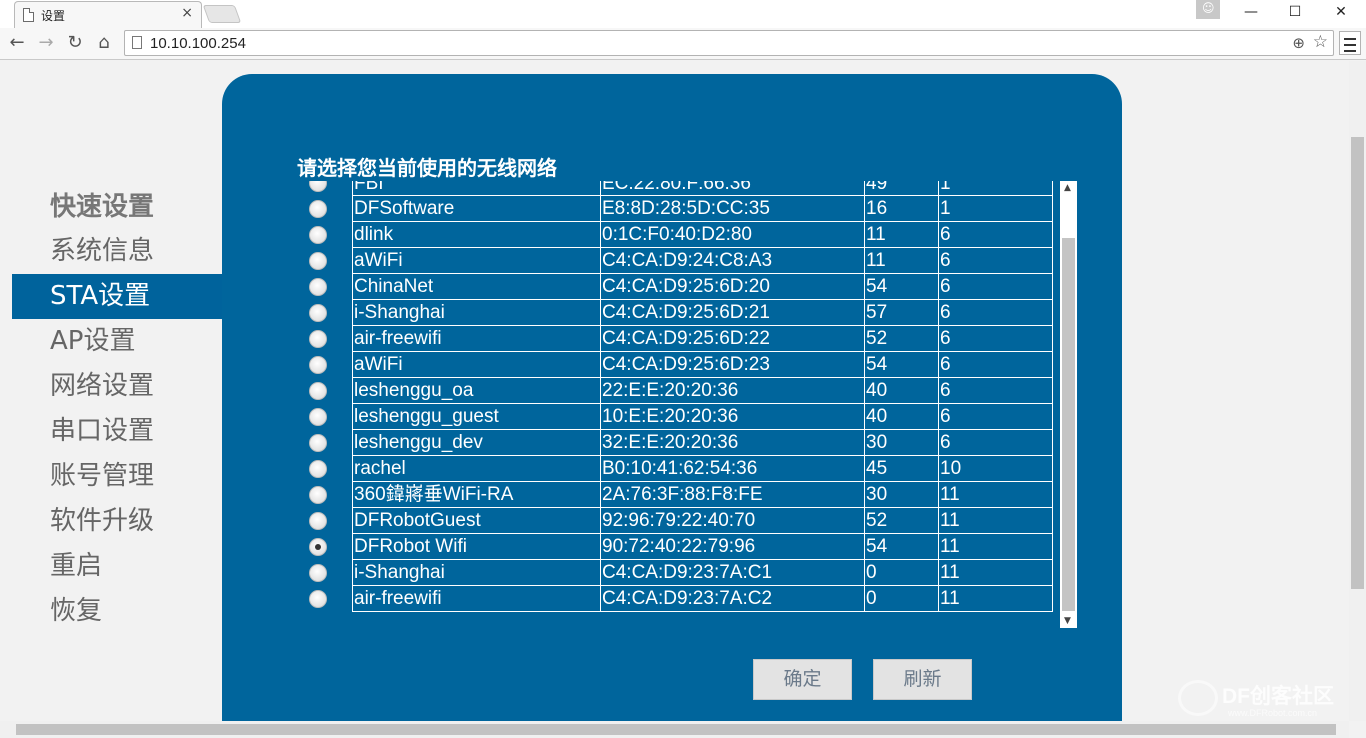 This screenshot has width=1366, height=738. What do you see at coordinates (729, 43) in the screenshot?
I see `address-bar: 10.10.100.254 ⊕ ☆` at bounding box center [729, 43].